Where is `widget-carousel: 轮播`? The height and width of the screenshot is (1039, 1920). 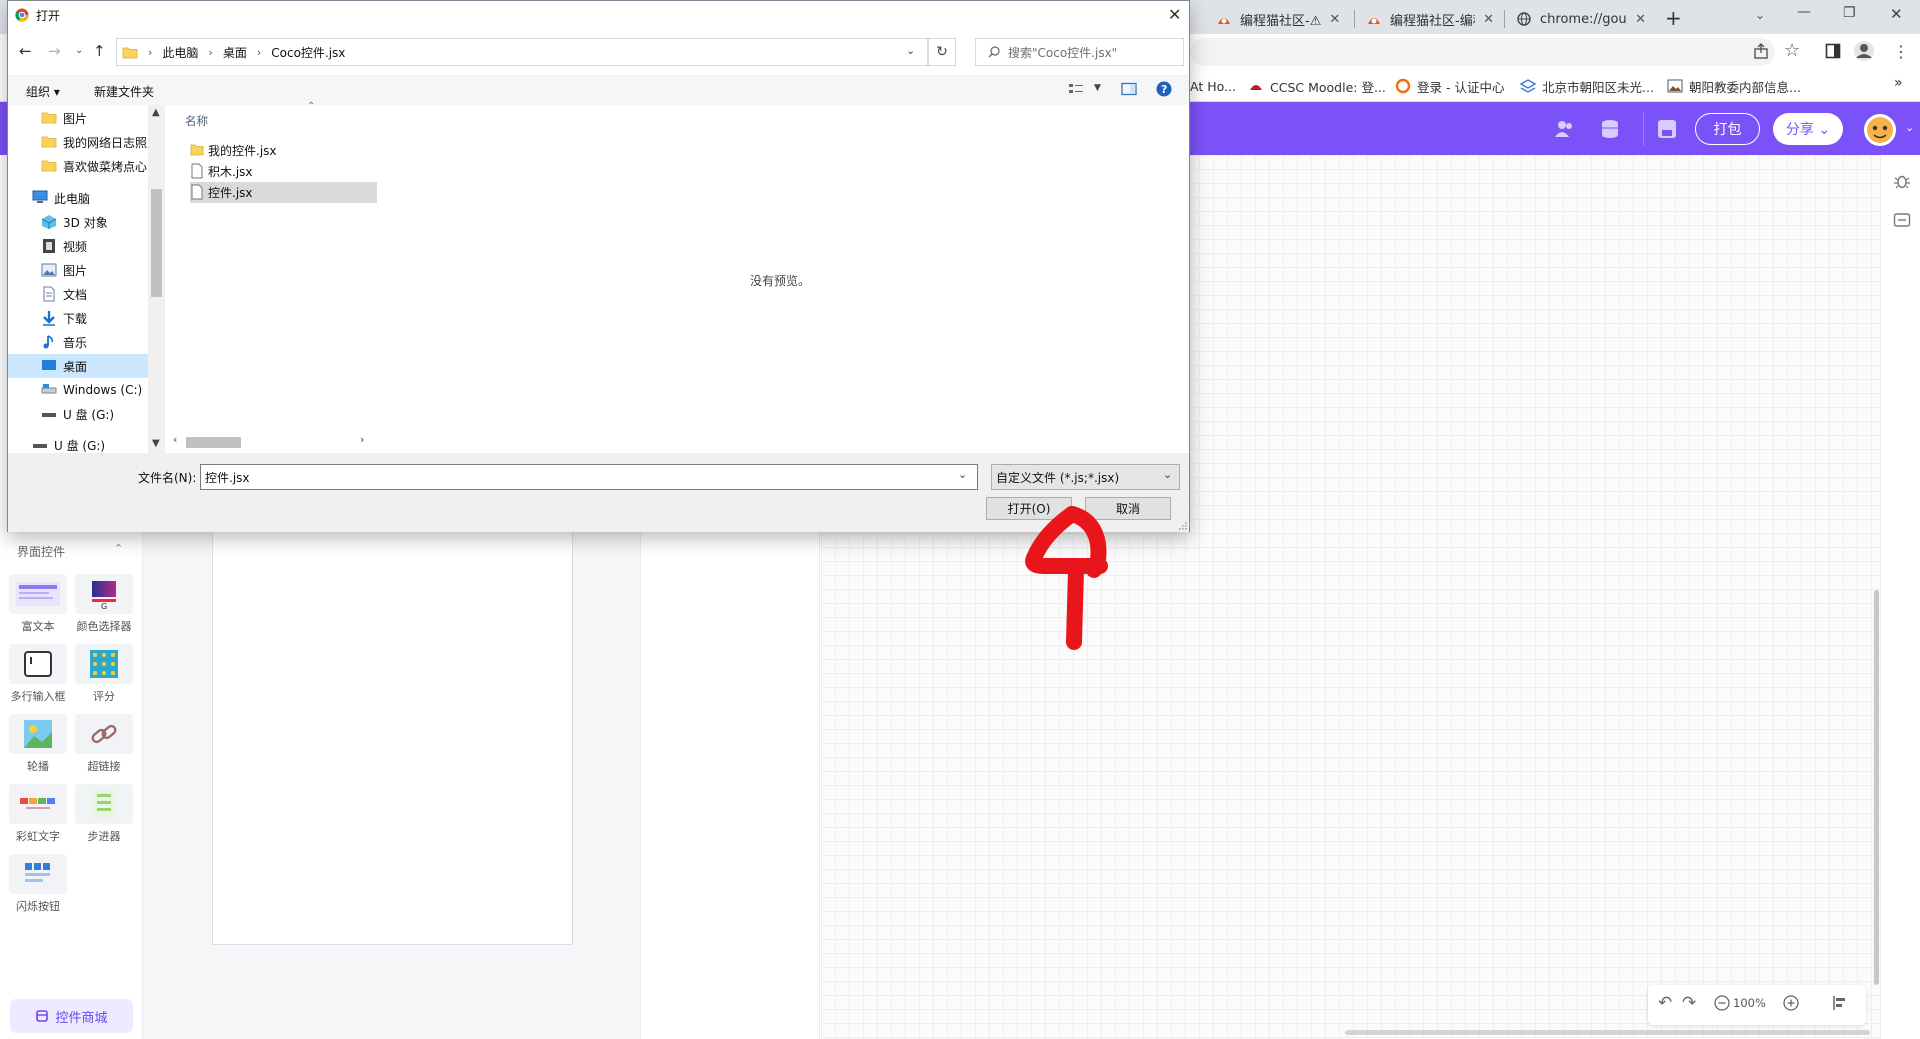
widget-carousel: 轮播 is located at coordinates (38, 744).